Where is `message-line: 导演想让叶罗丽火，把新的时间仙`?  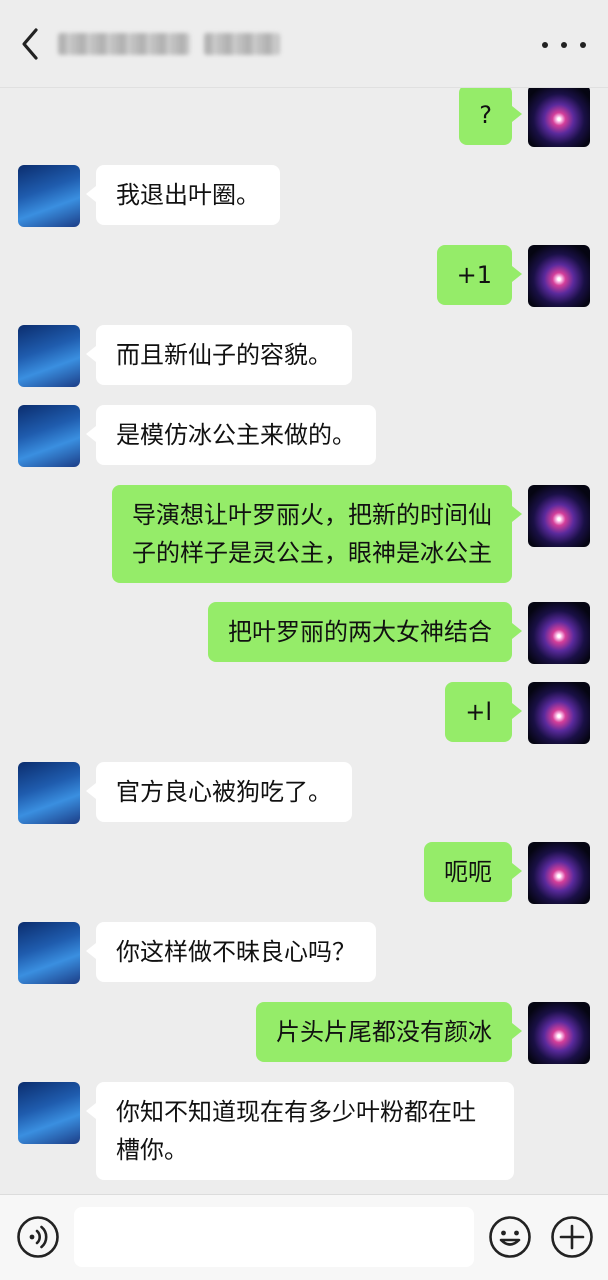 message-line: 导演想让叶罗丽火，把新的时间仙 is located at coordinates (312, 515).